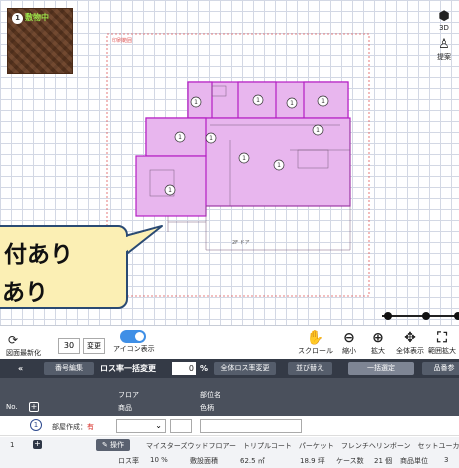 The height and width of the screenshot is (468, 459). I want to click on fit-all-tool: ✥ 全体表示, so click(410, 343).